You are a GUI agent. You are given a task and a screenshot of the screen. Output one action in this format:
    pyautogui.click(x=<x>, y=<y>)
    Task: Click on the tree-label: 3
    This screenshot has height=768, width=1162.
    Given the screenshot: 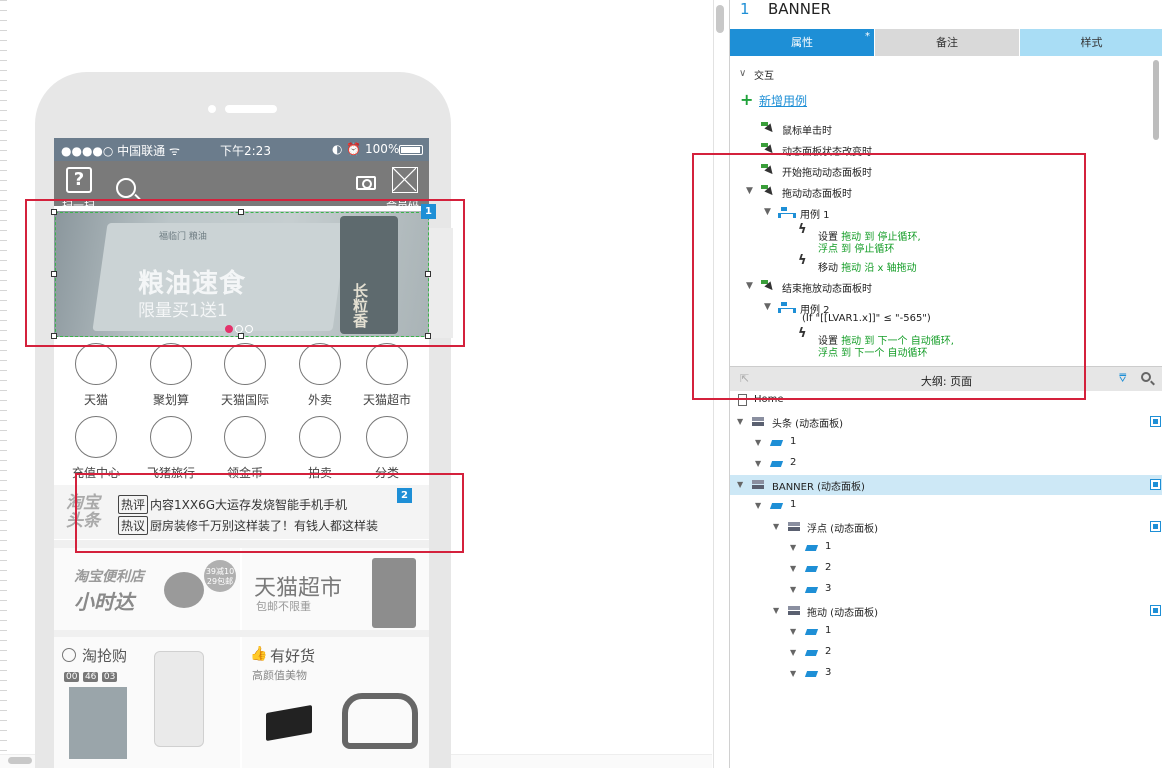 What is the action you would take?
    pyautogui.click(x=828, y=672)
    